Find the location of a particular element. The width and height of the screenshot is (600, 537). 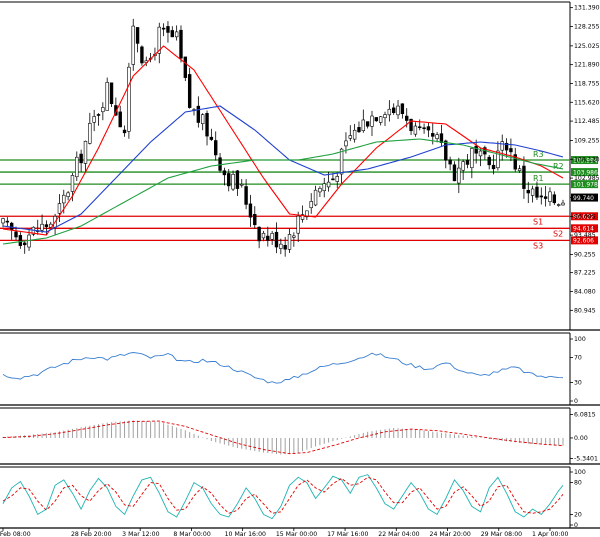

time-axis-label: 3 Mar 12:00 is located at coordinates (140, 534).